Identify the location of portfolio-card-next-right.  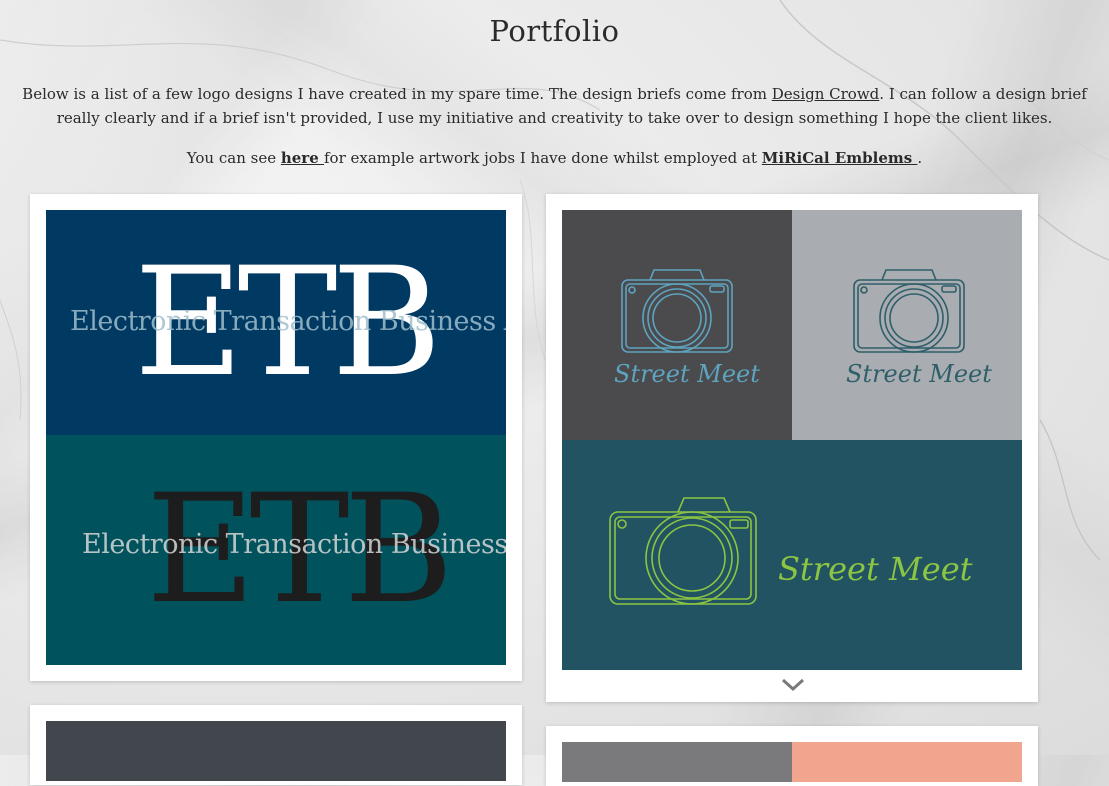
(792, 756).